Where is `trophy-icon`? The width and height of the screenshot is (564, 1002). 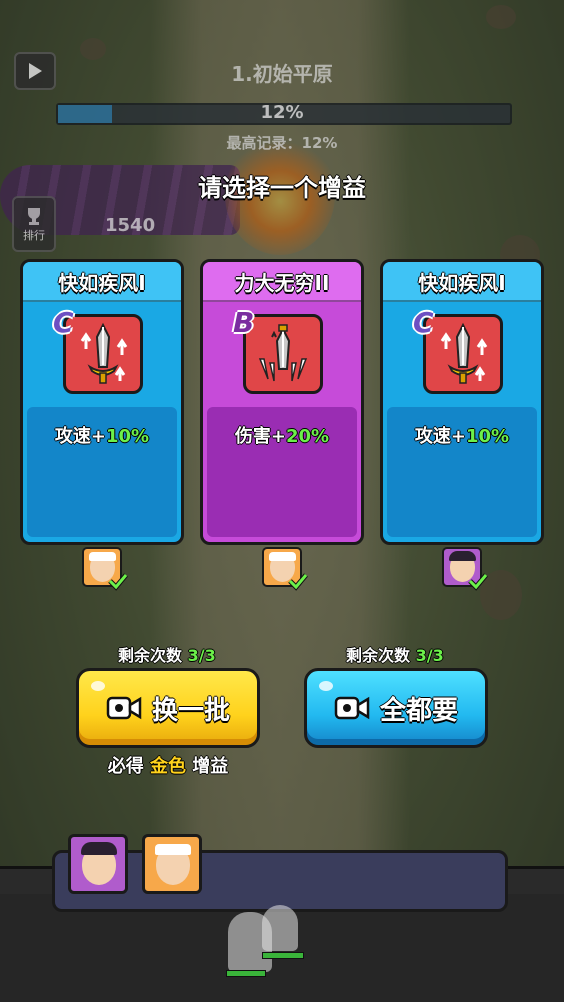 trophy-icon is located at coordinates (34, 216).